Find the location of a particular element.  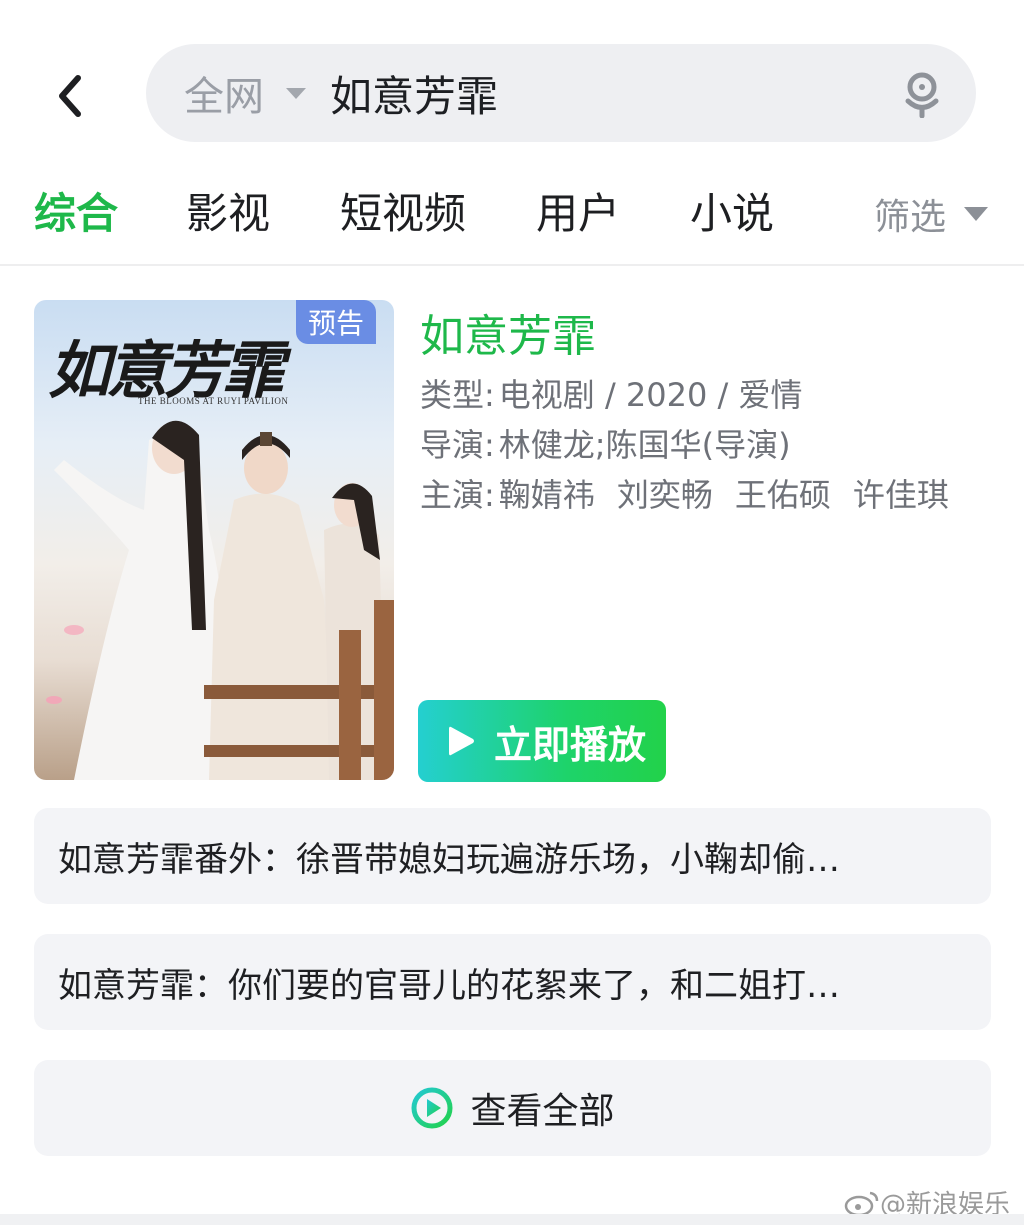

play-circle-icon is located at coordinates (432, 1108).